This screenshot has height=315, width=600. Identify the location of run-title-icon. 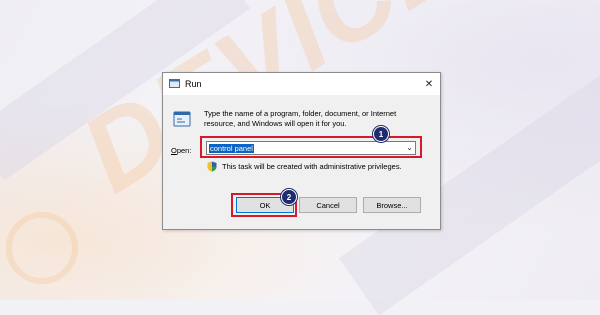
(174, 83).